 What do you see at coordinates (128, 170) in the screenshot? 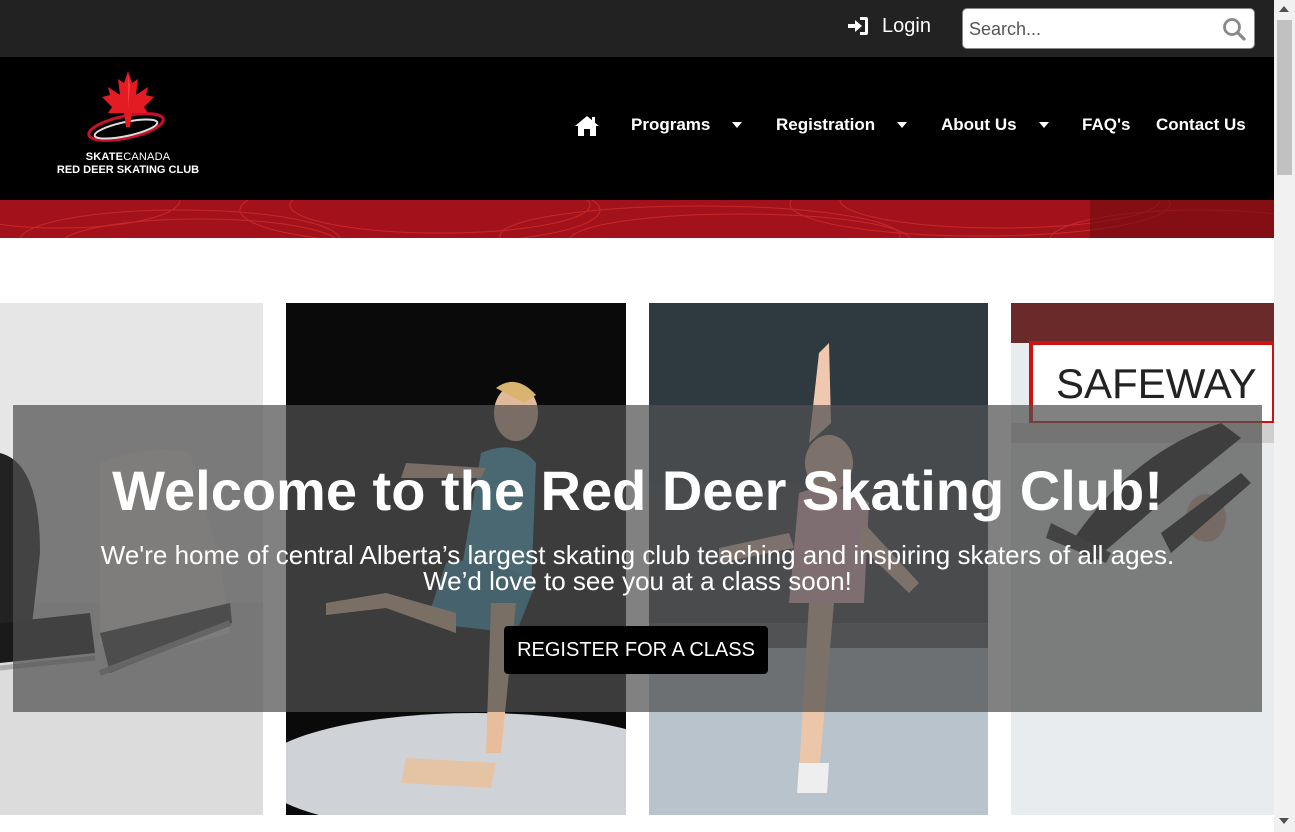
I see `logo-club-name: RED DEER SKATING CLUB` at bounding box center [128, 170].